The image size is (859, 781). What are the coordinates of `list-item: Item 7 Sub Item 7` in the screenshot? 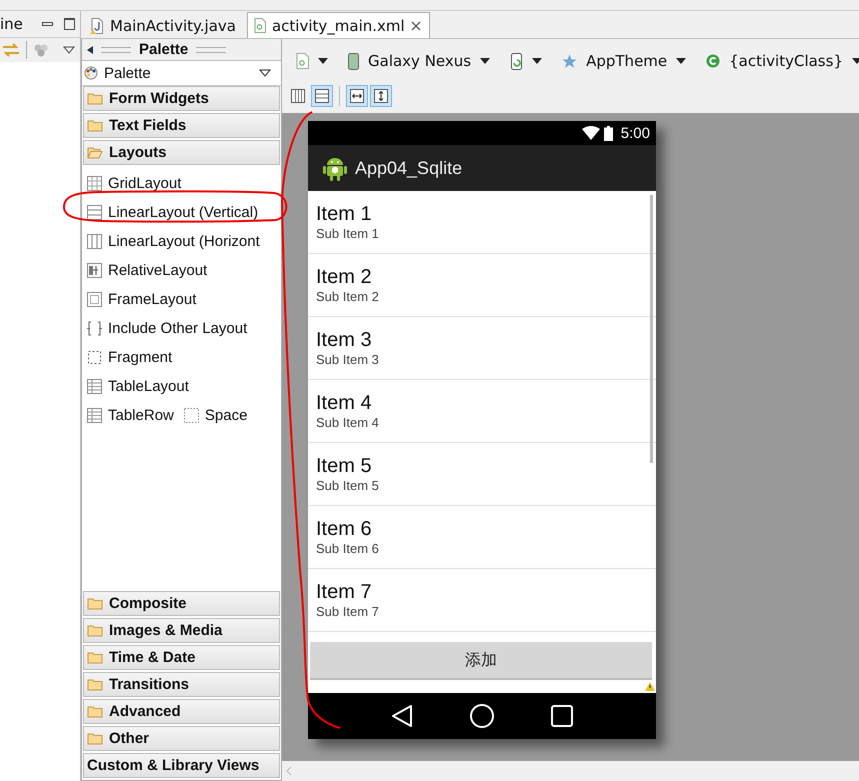 It's located at (482, 600).